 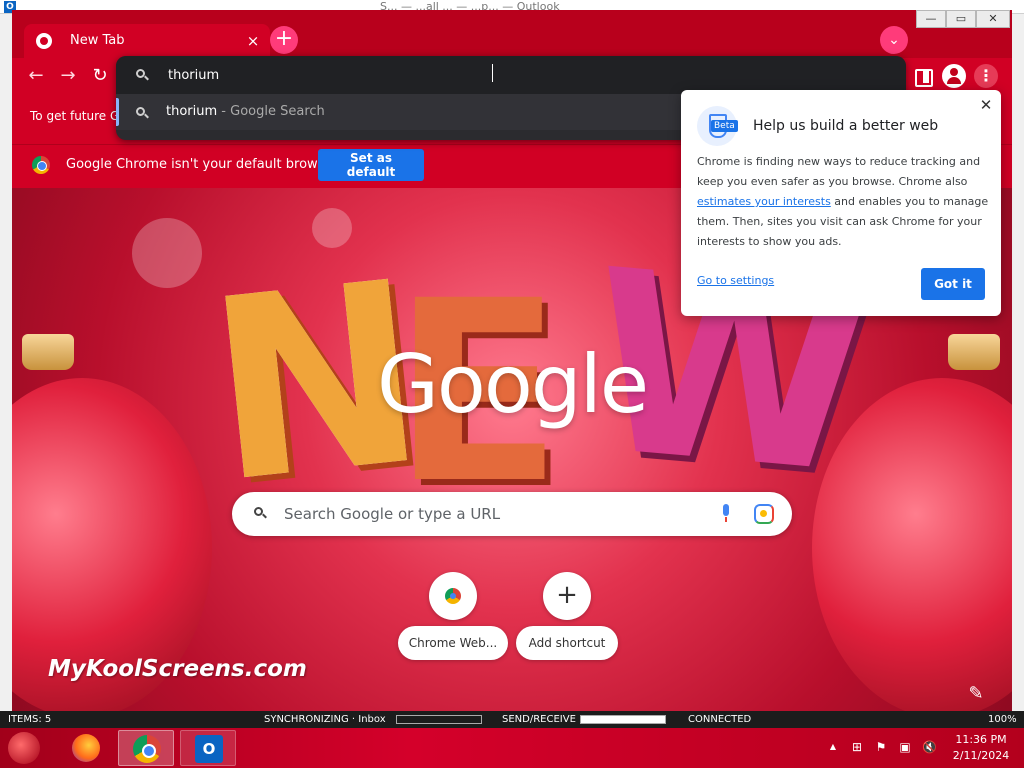 I want to click on items-count: ITEMS: 5, so click(x=30, y=719).